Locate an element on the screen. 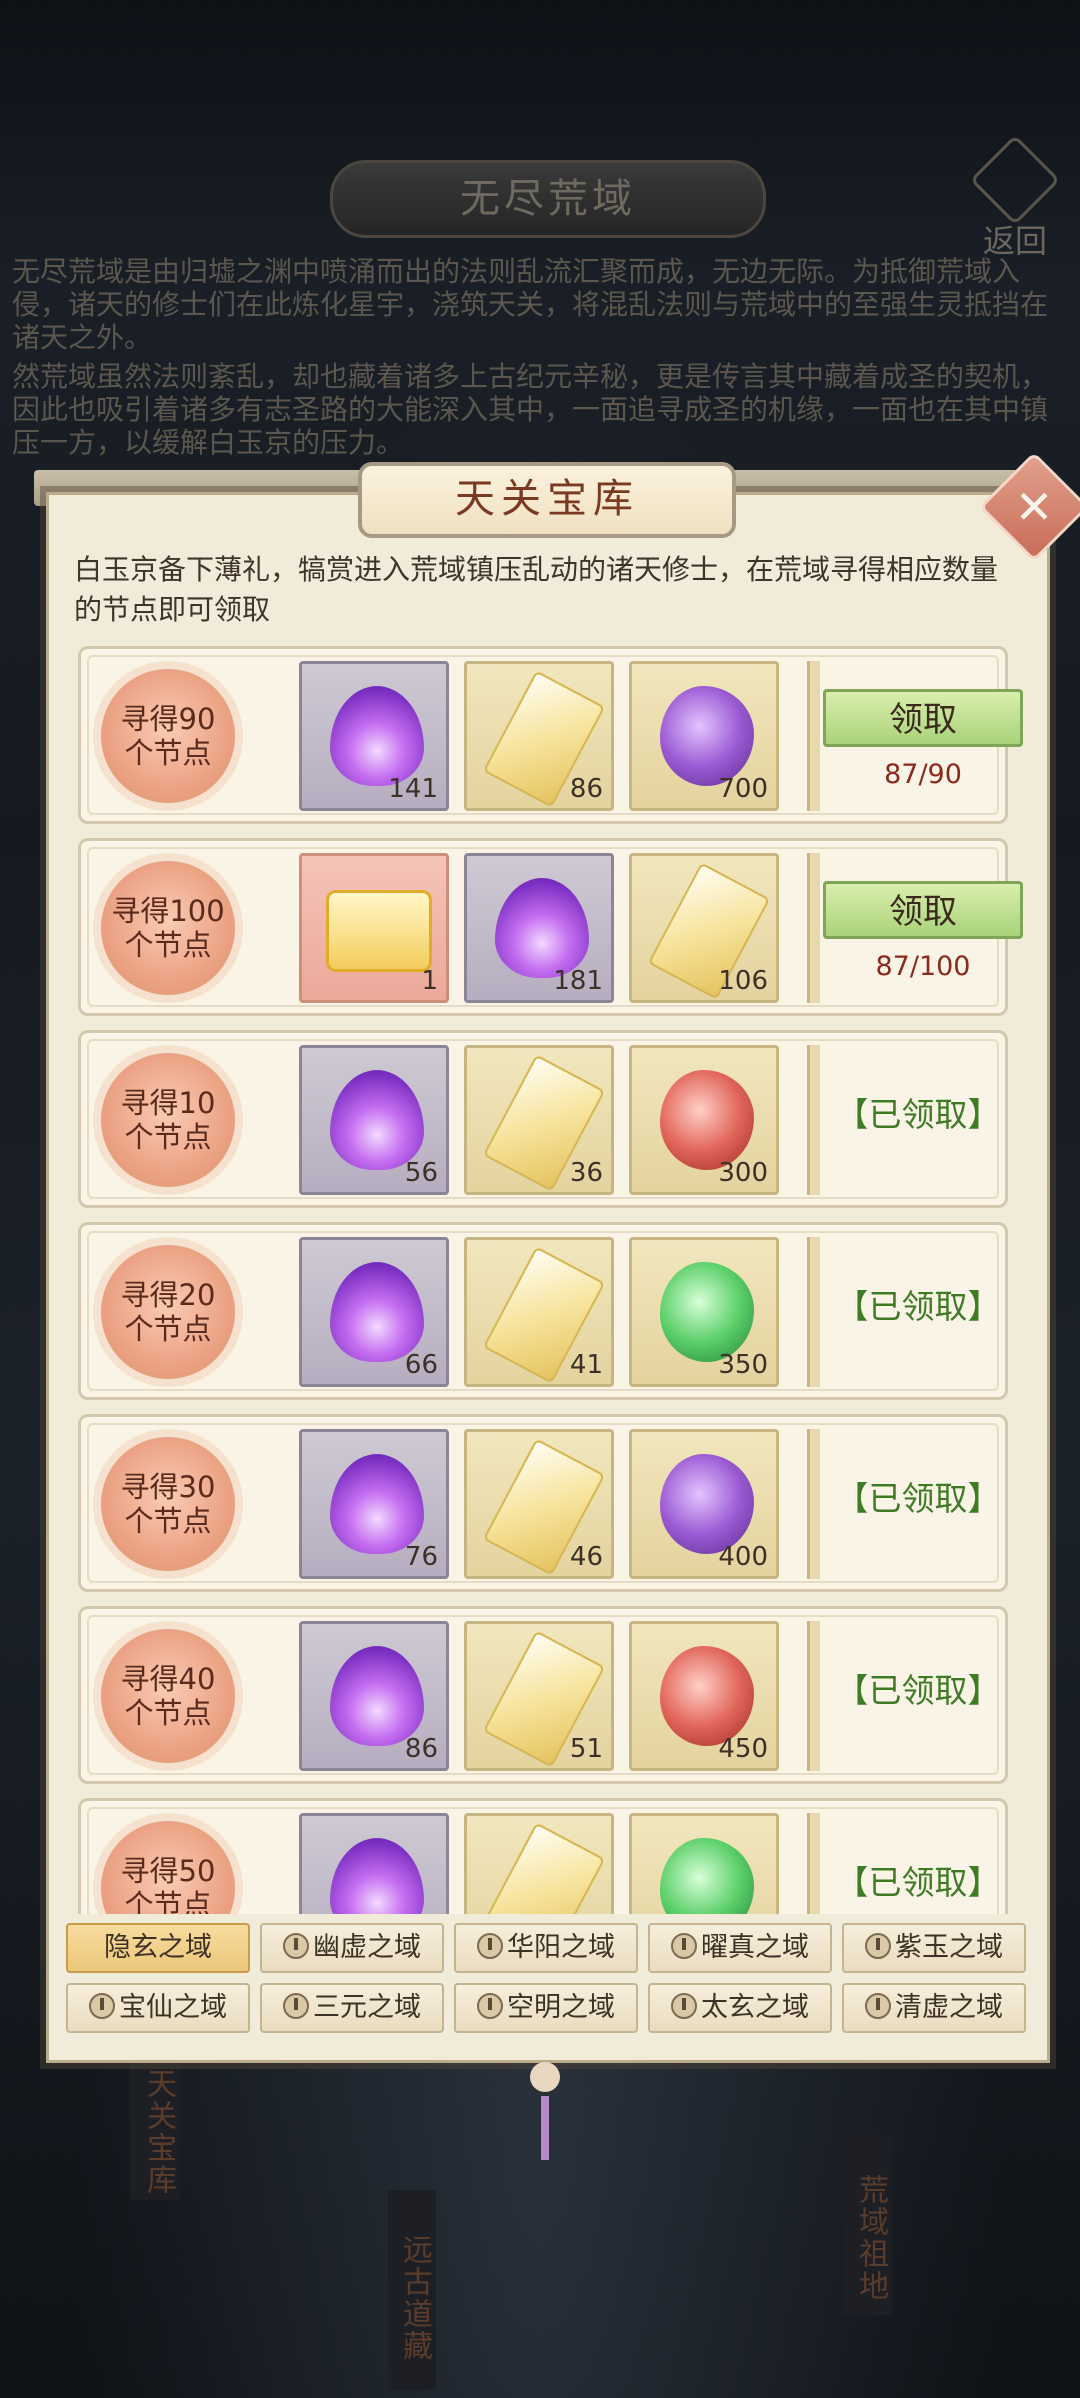  requirement-badge: 寻得90个节点 is located at coordinates (168, 736).